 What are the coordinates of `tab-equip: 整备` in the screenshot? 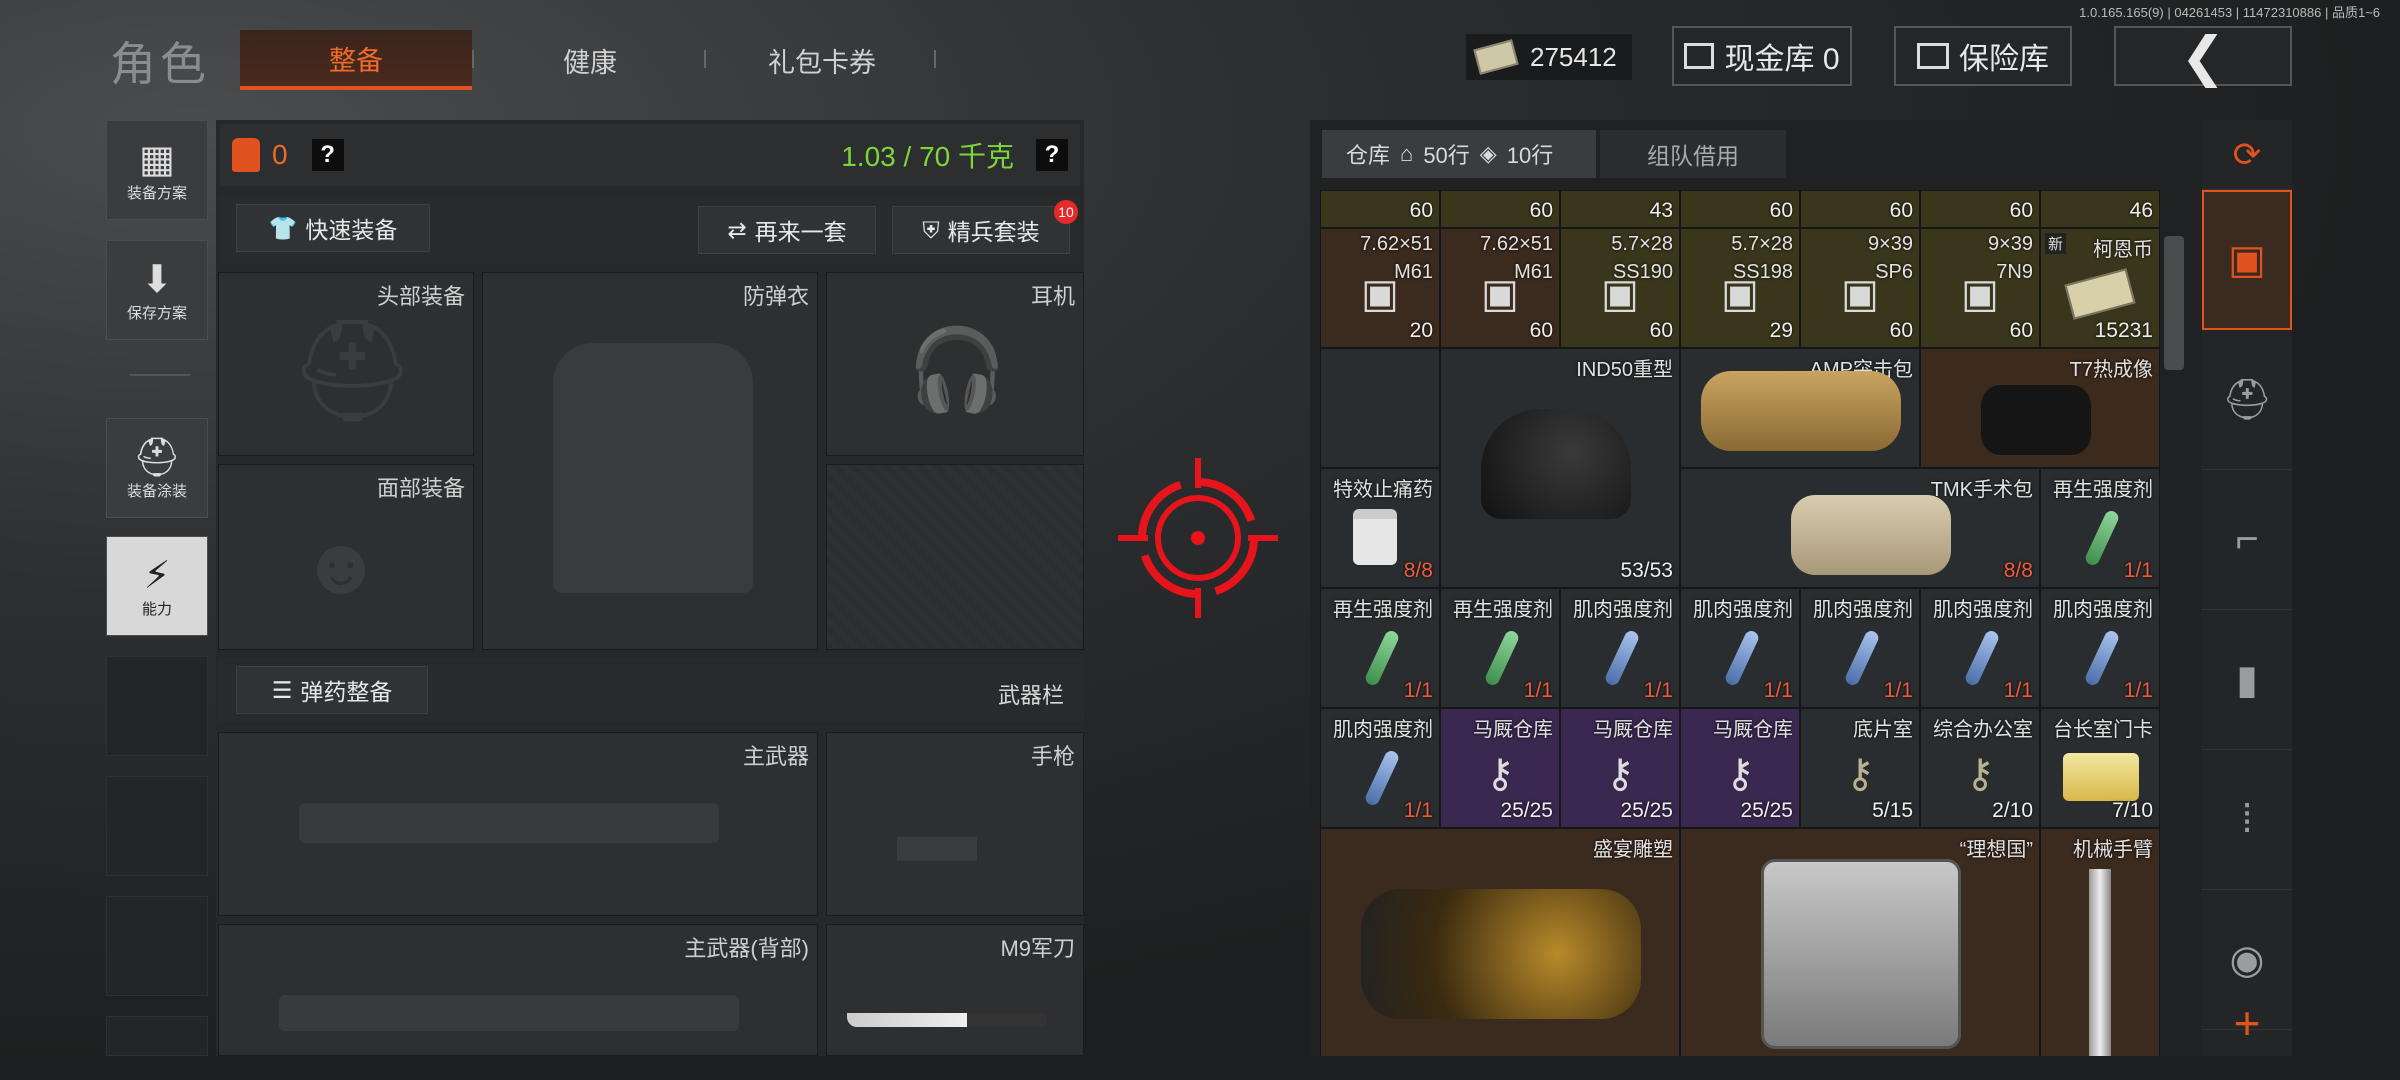 It's located at (356, 60).